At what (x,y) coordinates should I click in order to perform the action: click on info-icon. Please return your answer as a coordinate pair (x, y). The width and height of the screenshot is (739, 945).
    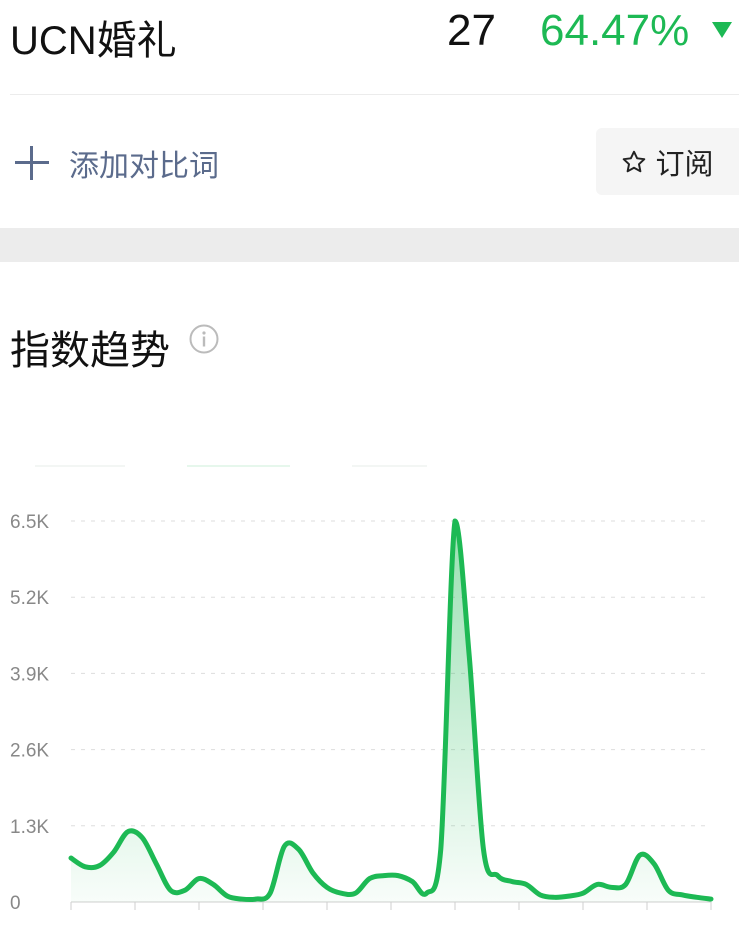
    Looking at the image, I should click on (204, 339).